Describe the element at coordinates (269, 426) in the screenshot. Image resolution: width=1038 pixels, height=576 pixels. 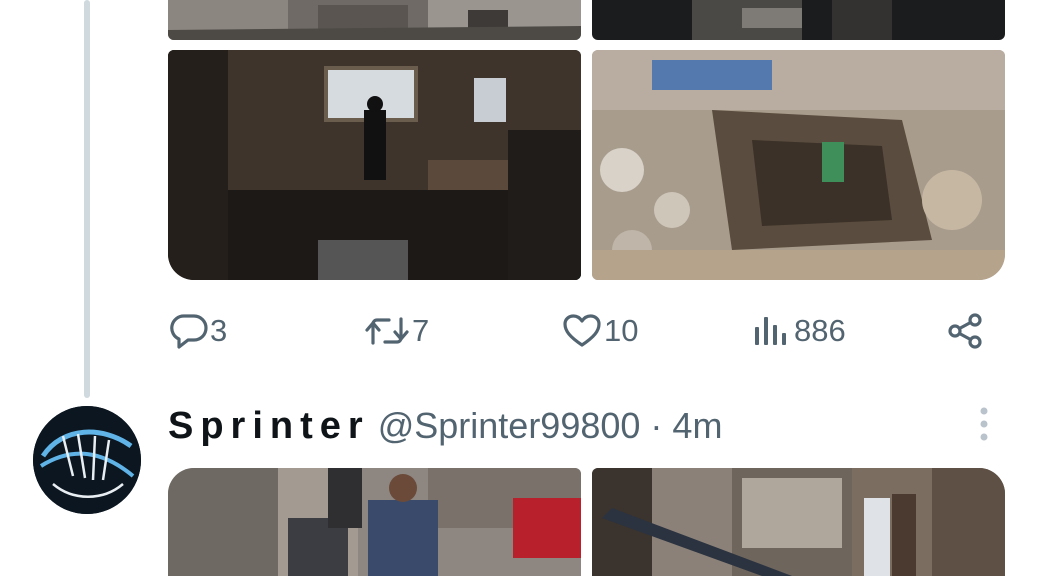
I see `display-name: Sprinter` at that location.